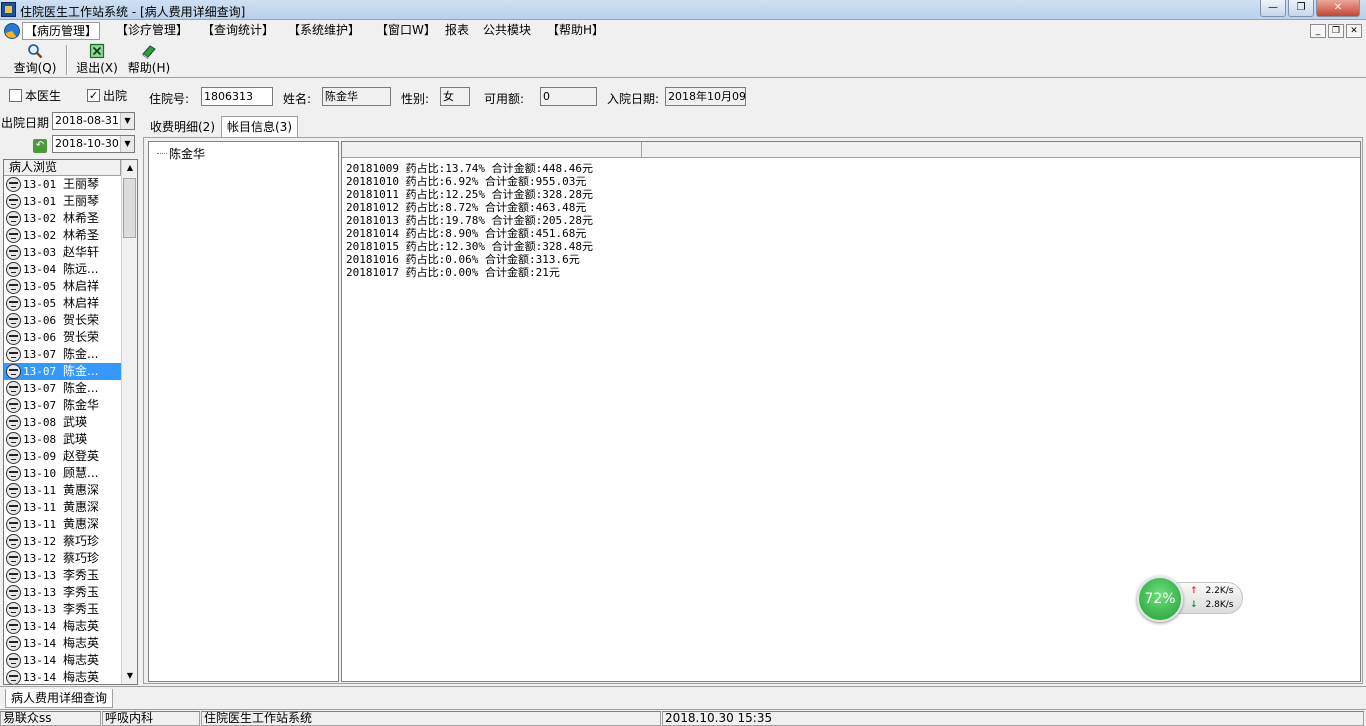  I want to click on patient-bed-code: 13-14, so click(40, 677).